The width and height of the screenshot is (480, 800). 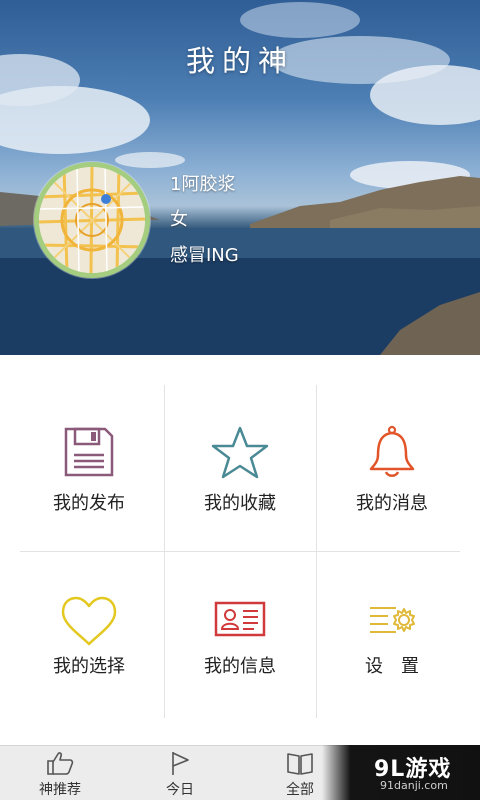 What do you see at coordinates (204, 255) in the screenshot?
I see `profile-status: 感冒ING` at bounding box center [204, 255].